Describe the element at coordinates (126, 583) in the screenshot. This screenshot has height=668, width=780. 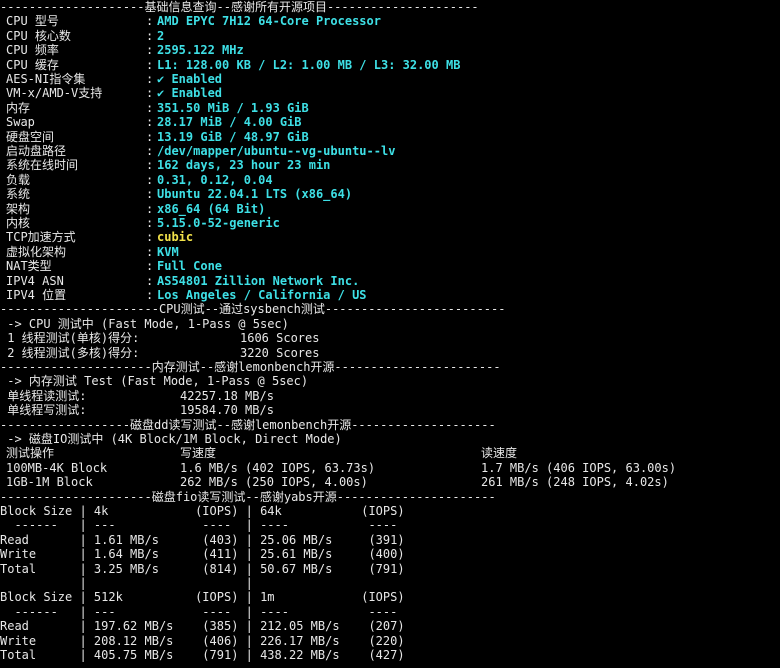
I see `fio-line-text: | |` at that location.